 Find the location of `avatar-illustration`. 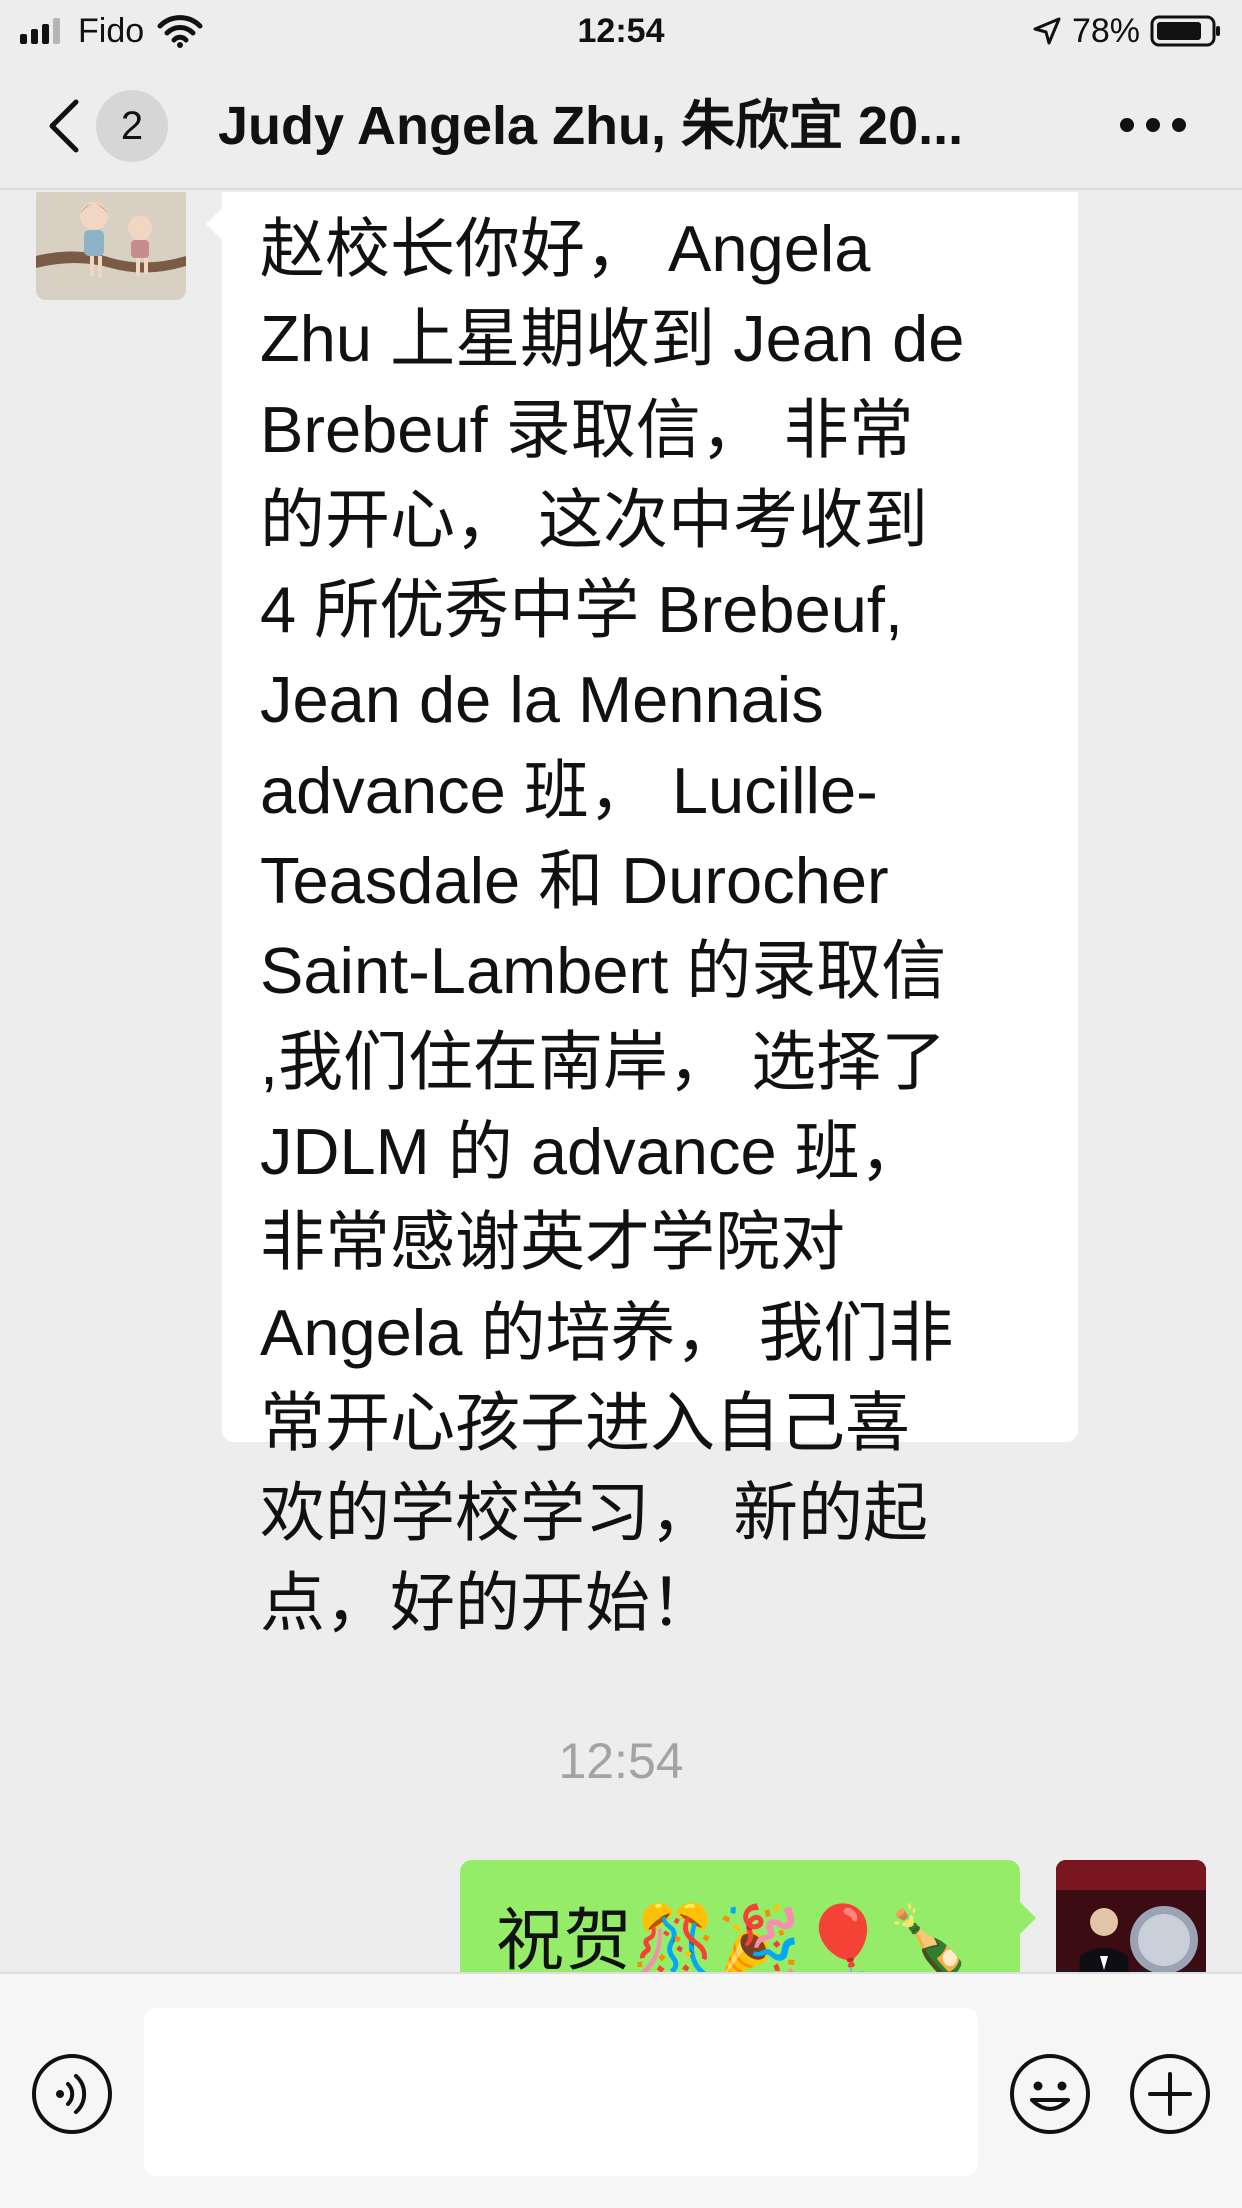

avatar-illustration is located at coordinates (111, 246).